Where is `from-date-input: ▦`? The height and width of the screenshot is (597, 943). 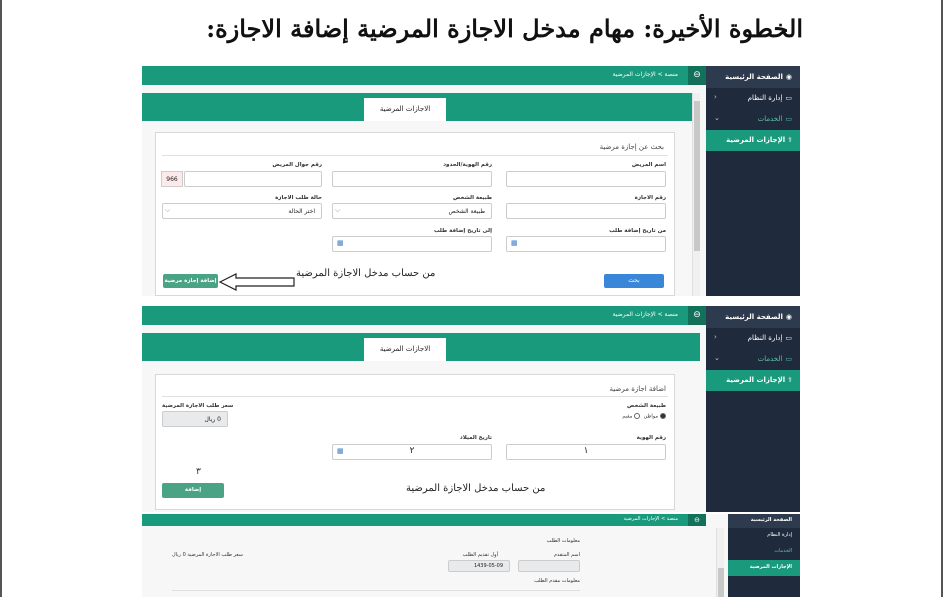
from-date-input: ▦ is located at coordinates (586, 244).